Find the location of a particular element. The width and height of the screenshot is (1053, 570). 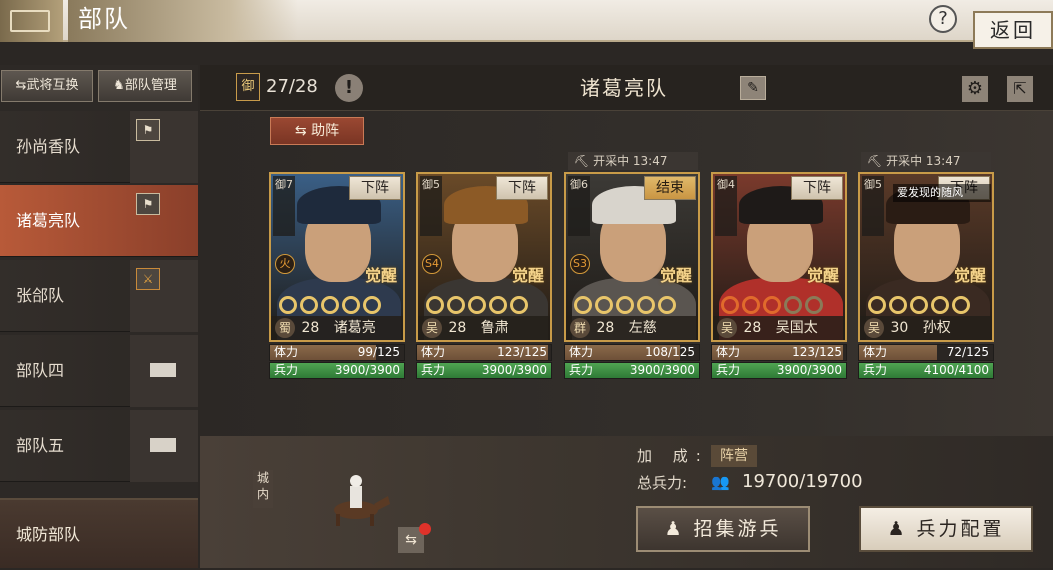

team-label: 诸葛亮队 is located at coordinates (48, 220).